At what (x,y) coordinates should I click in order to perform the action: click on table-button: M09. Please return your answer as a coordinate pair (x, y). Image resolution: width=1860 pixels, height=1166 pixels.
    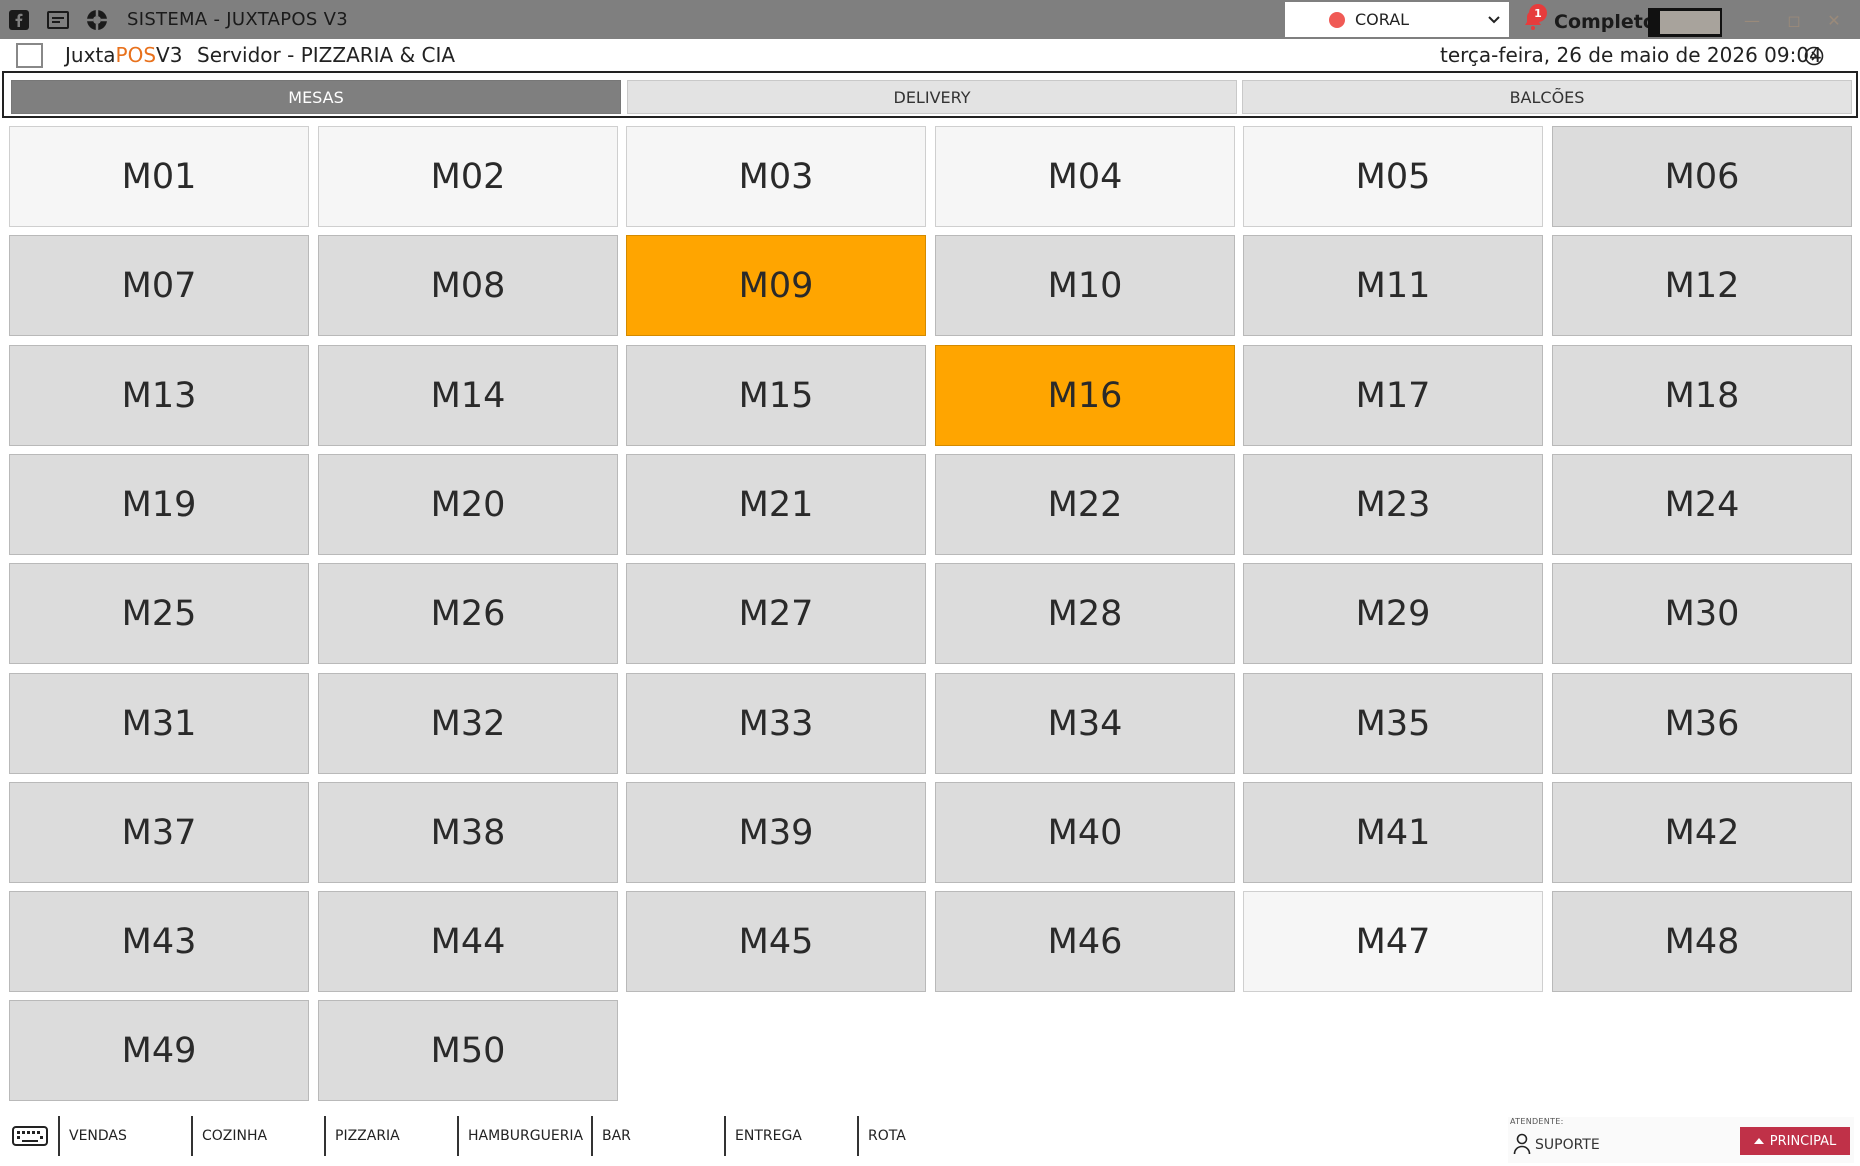
    Looking at the image, I should click on (776, 285).